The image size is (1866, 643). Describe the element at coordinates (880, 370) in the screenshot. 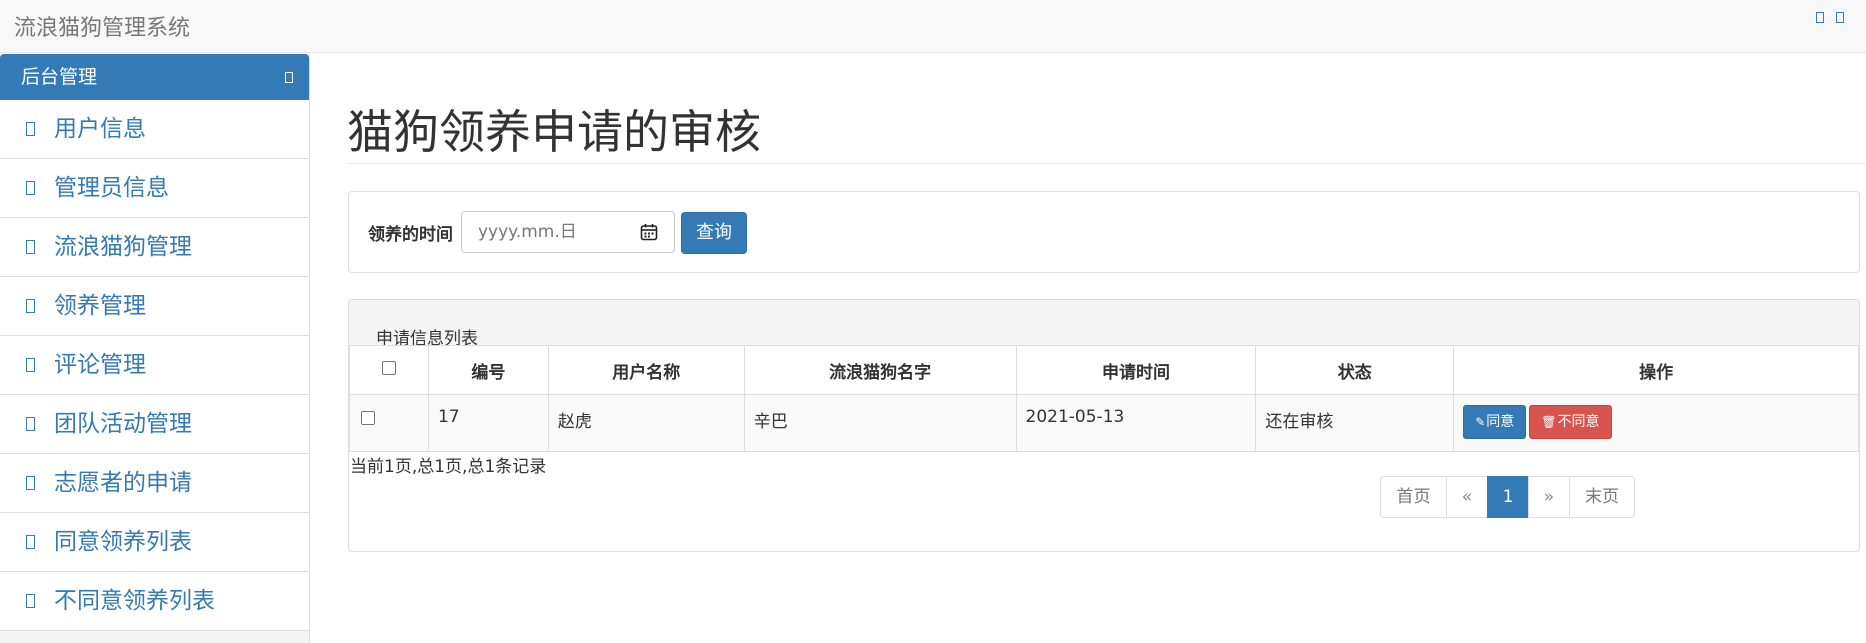

I see `column-header: 流浪猫狗名字` at that location.